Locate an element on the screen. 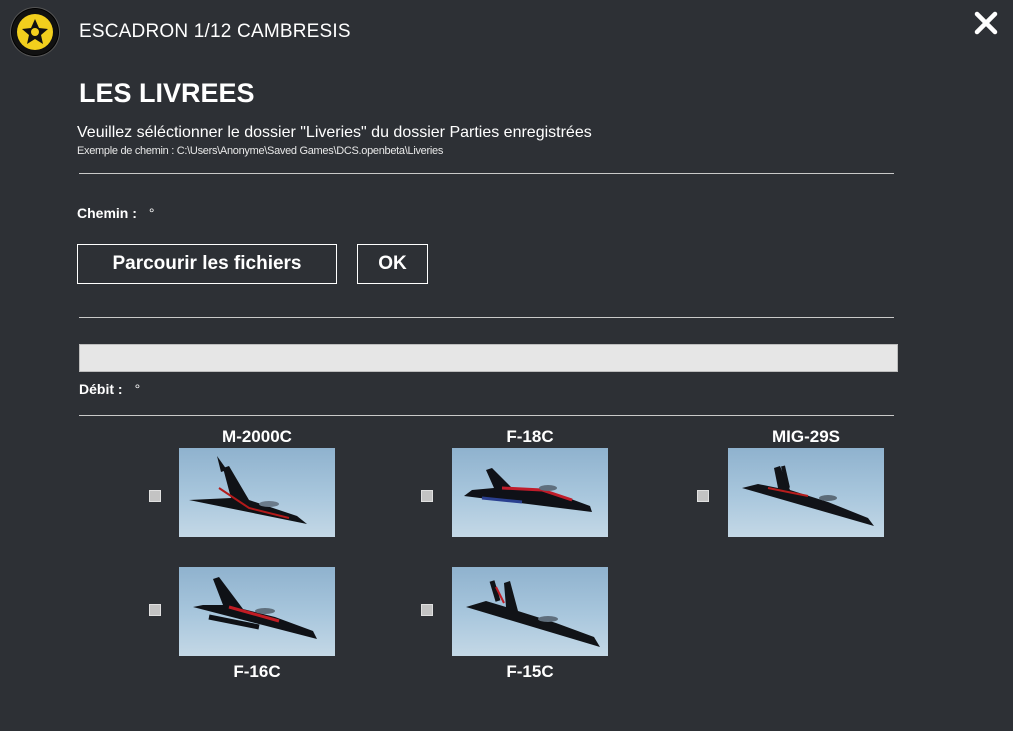 The image size is (1013, 731). livery-thumbnail-f18c is located at coordinates (530, 492).